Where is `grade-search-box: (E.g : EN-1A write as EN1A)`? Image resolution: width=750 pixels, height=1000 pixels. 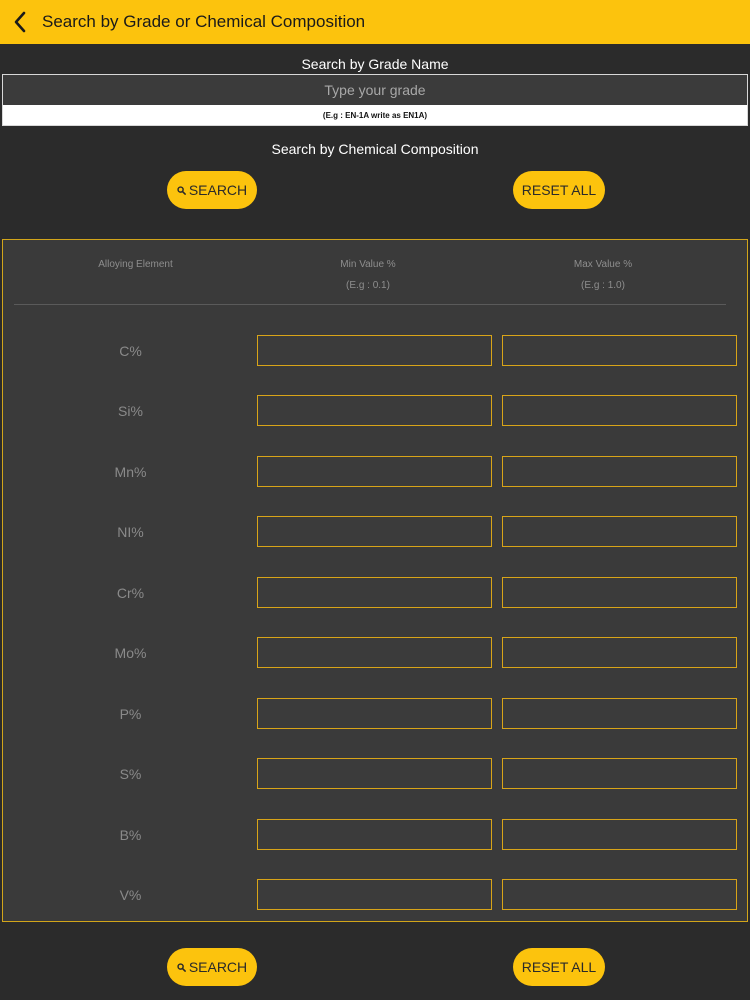 grade-search-box: (E.g : EN-1A write as EN1A) is located at coordinates (375, 100).